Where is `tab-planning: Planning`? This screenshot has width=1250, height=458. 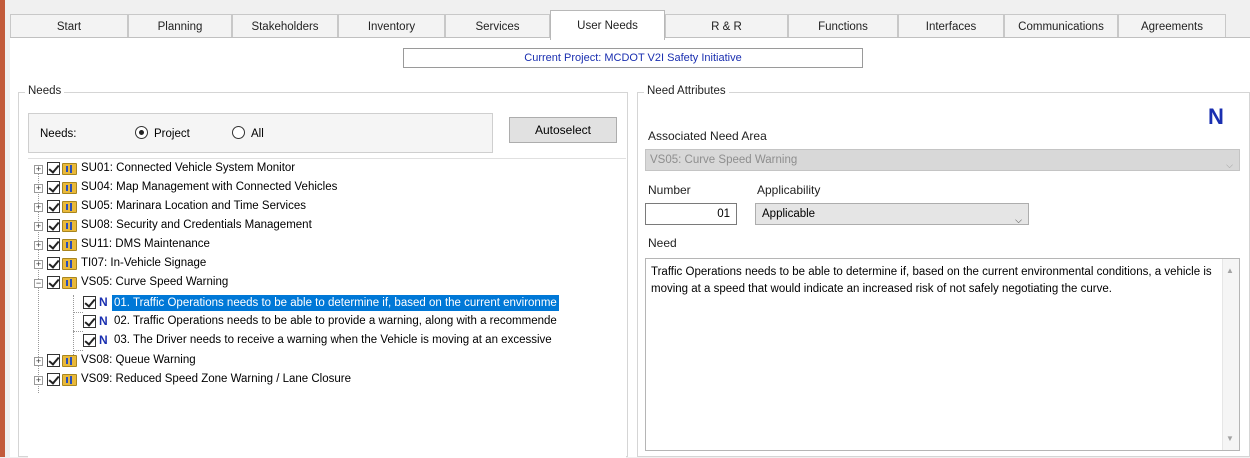
tab-planning: Planning is located at coordinates (180, 26).